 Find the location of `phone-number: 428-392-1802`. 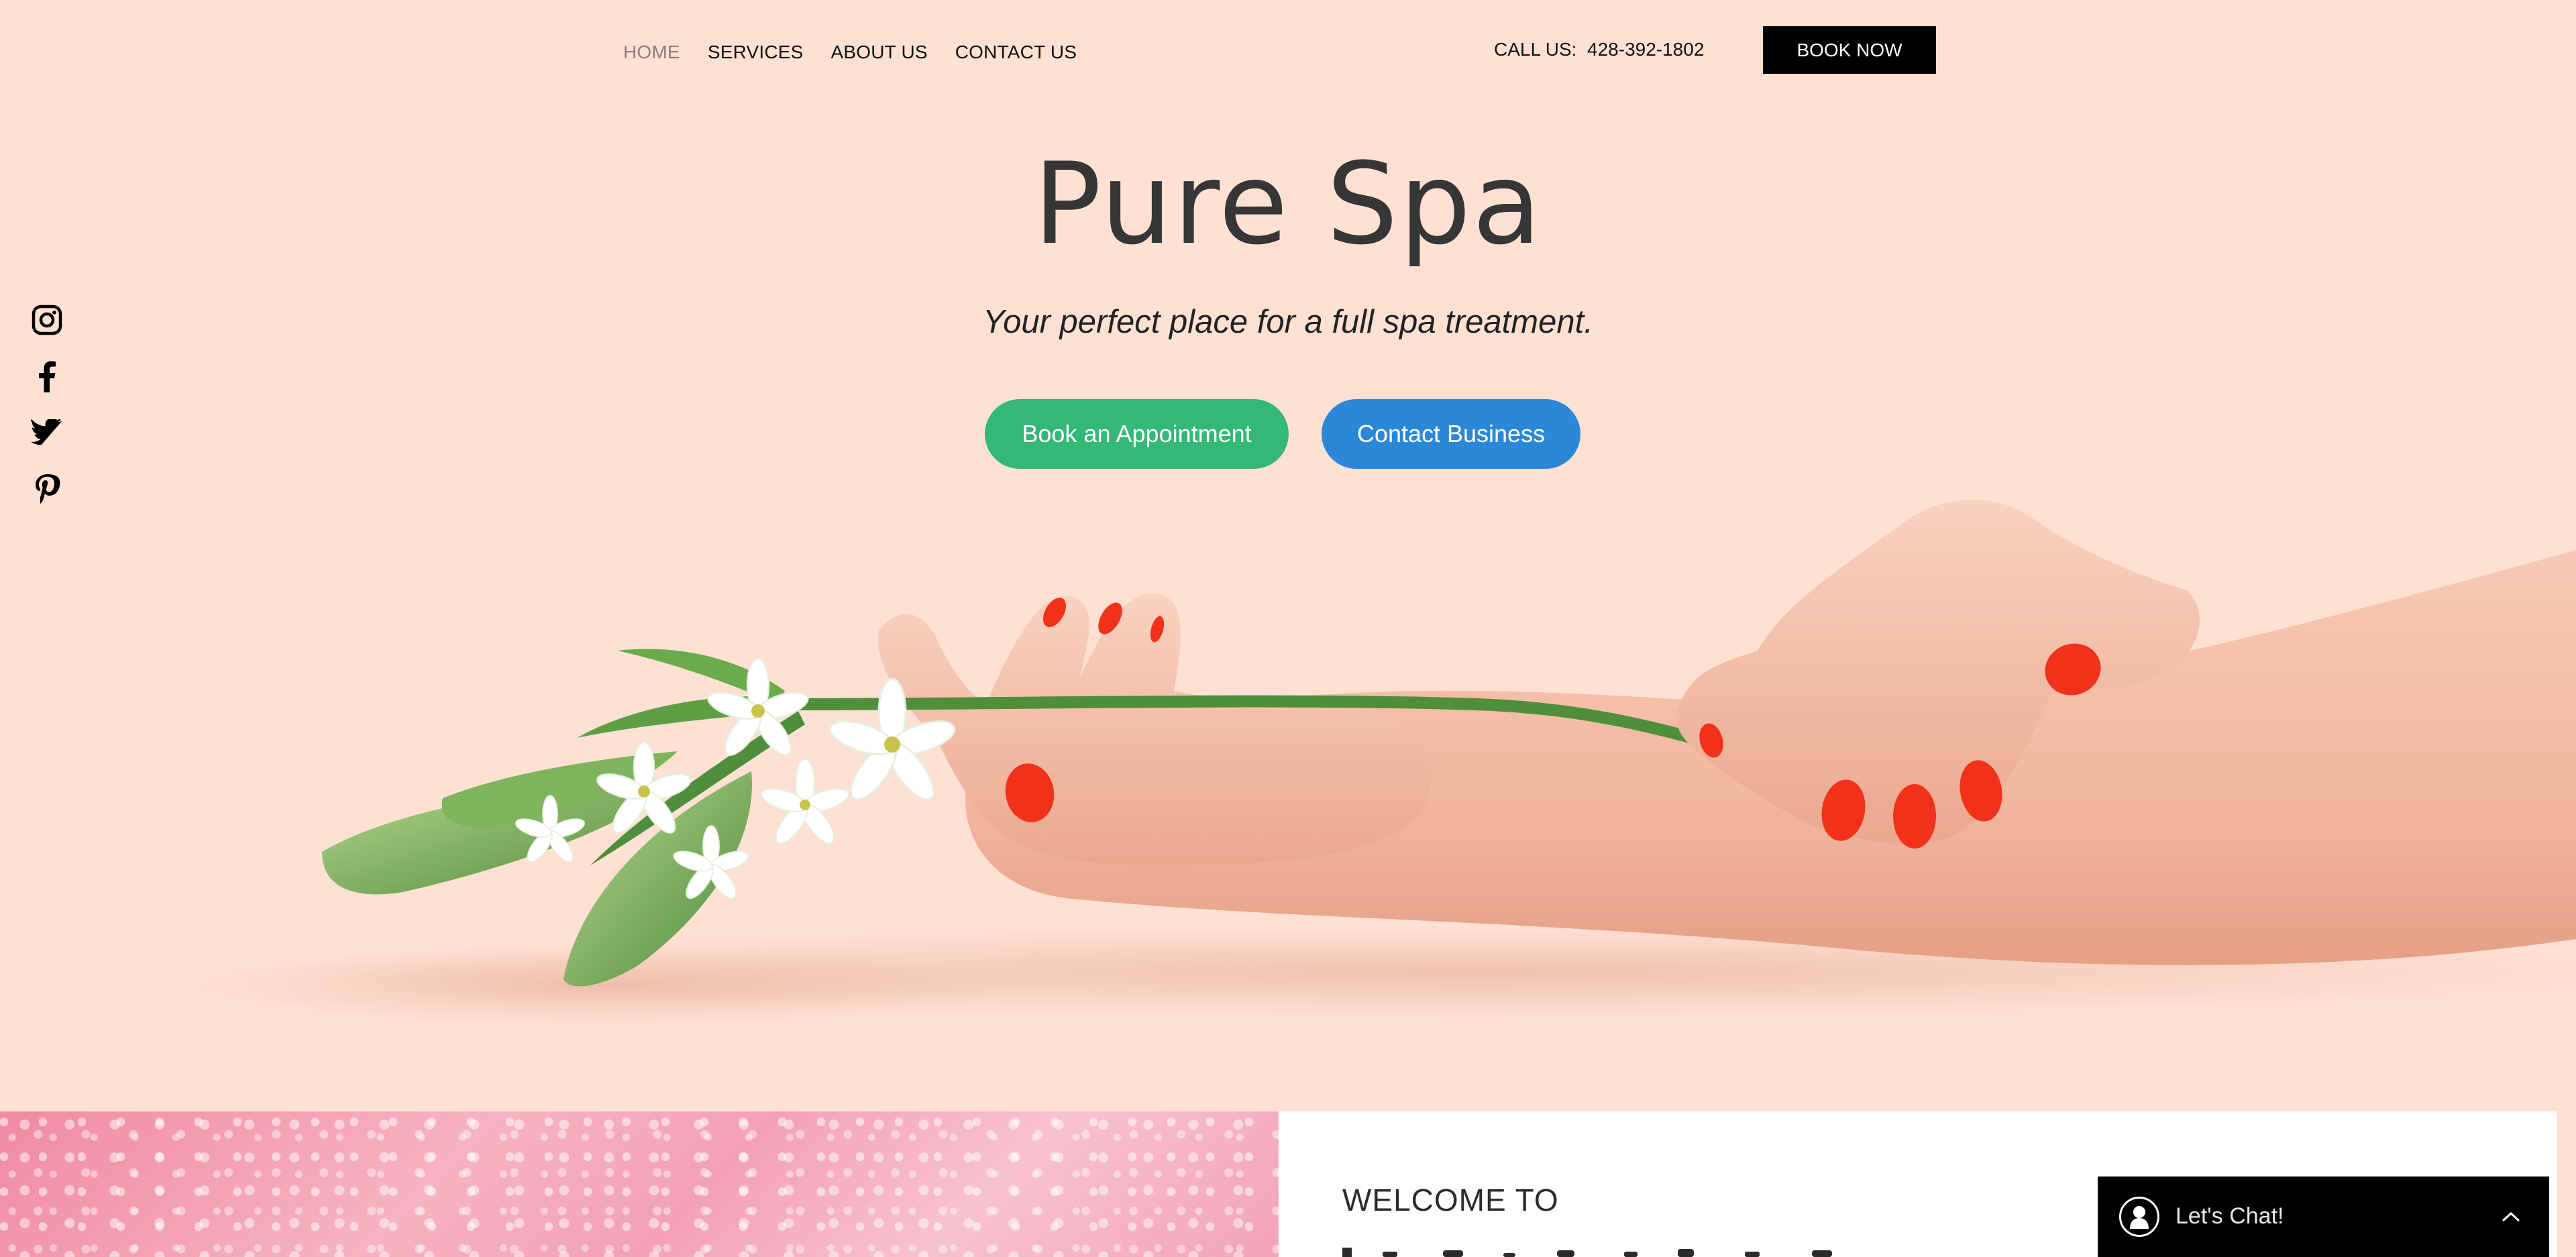

phone-number: 428-392-1802 is located at coordinates (1645, 50).